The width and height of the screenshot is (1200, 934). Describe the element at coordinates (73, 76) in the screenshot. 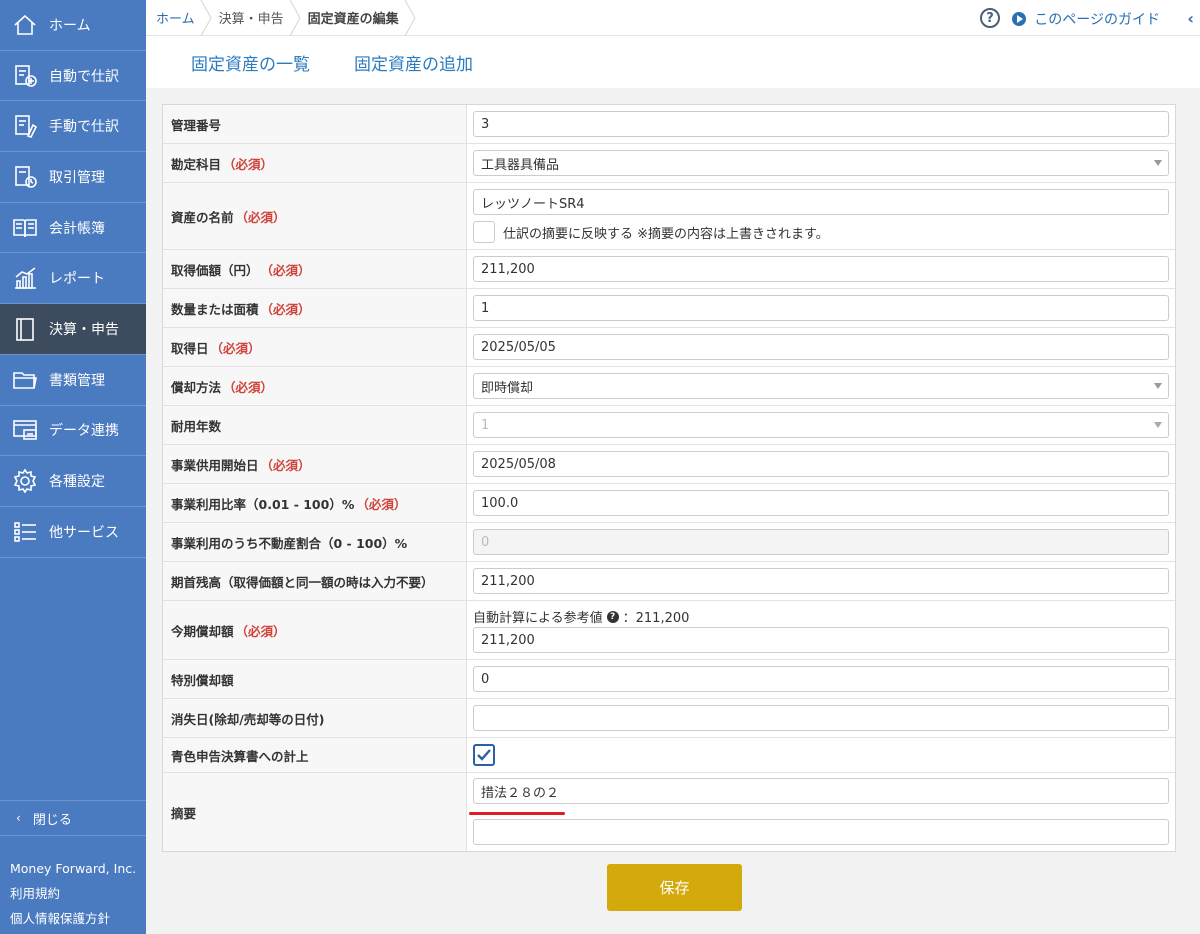

I see `sidebar-item-auto-journal: 自動で仕訳` at that location.